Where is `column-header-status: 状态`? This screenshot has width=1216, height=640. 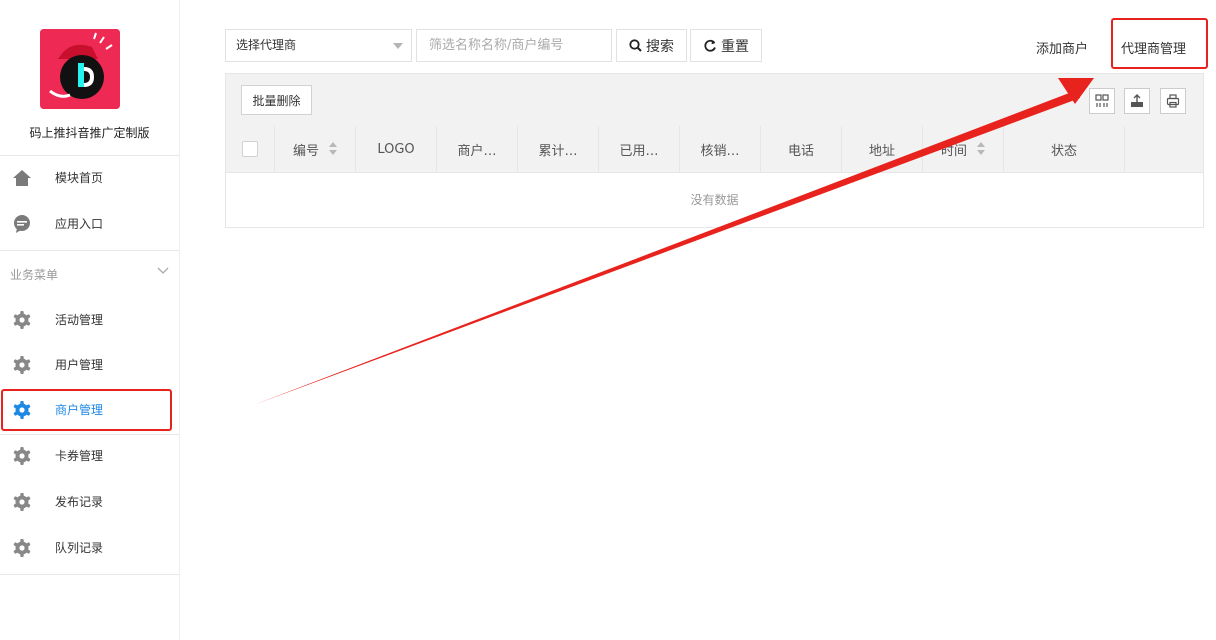 column-header-status: 状态 is located at coordinates (1064, 149).